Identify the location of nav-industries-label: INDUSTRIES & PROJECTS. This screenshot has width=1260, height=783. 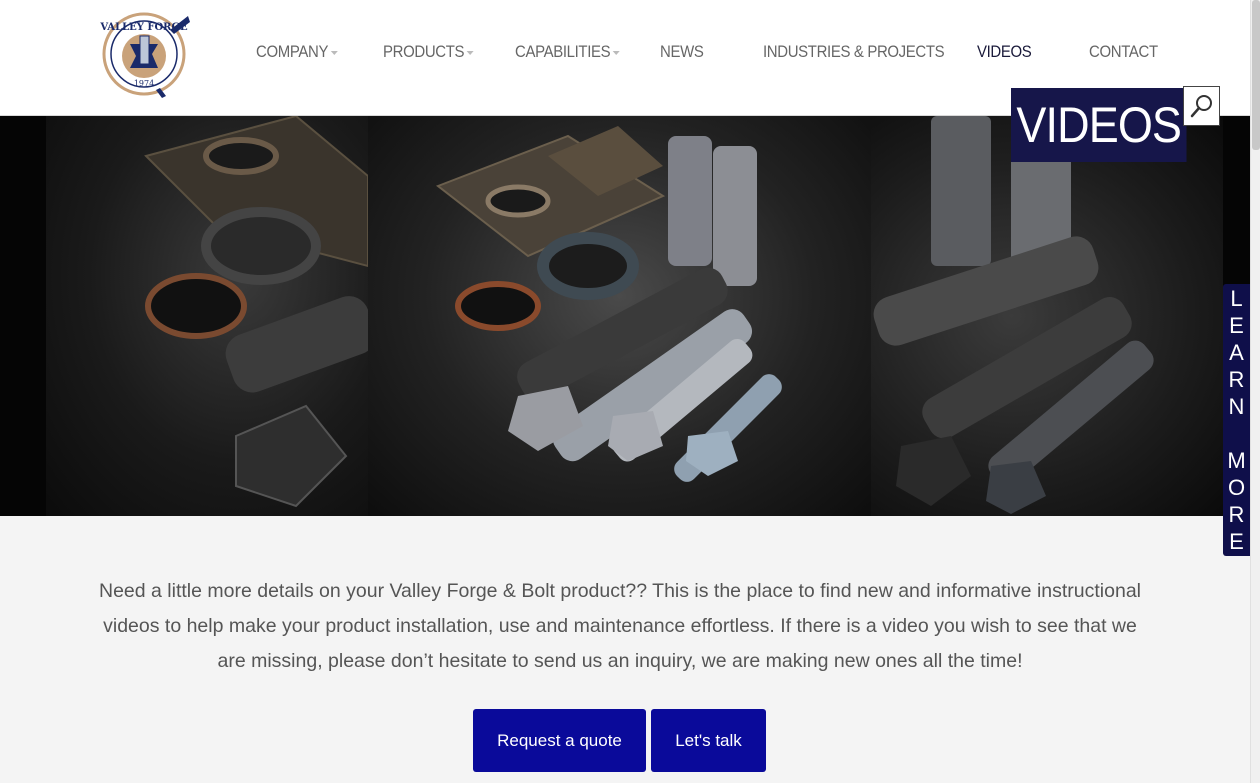
(854, 51).